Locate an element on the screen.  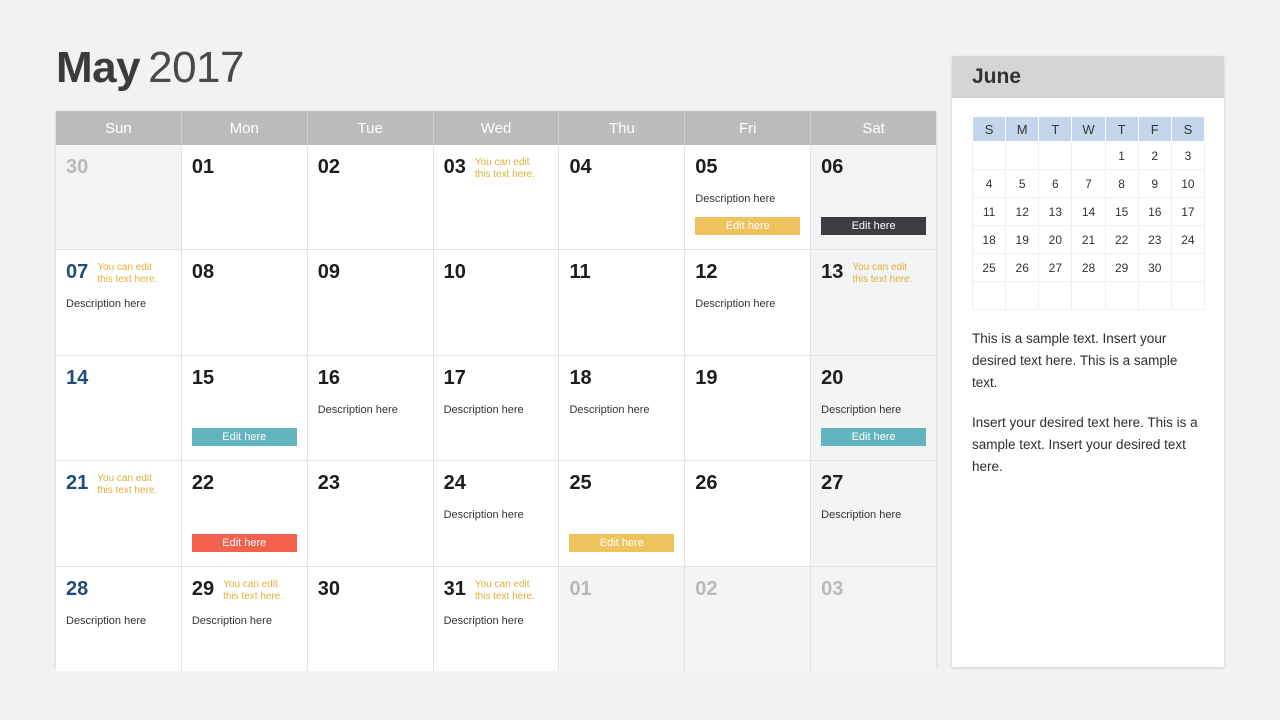
mini-day-8: 8 is located at coordinates (1121, 183).